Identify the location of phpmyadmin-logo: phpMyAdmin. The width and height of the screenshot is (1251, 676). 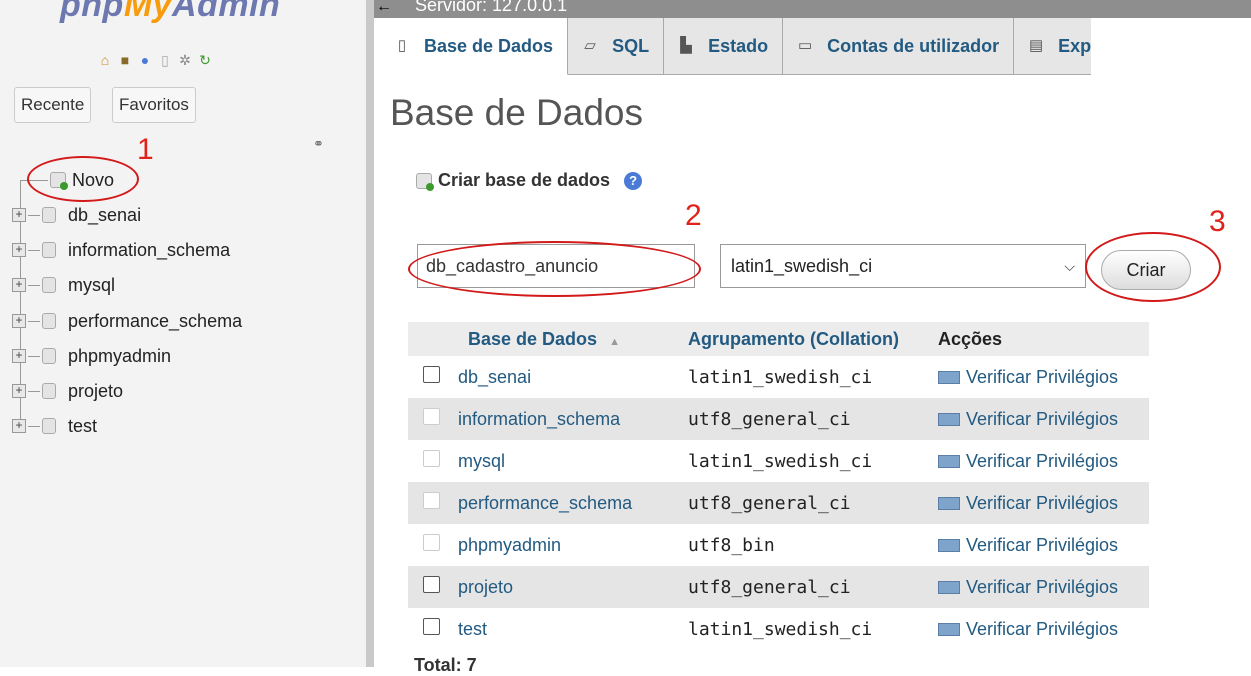
(170, 12).